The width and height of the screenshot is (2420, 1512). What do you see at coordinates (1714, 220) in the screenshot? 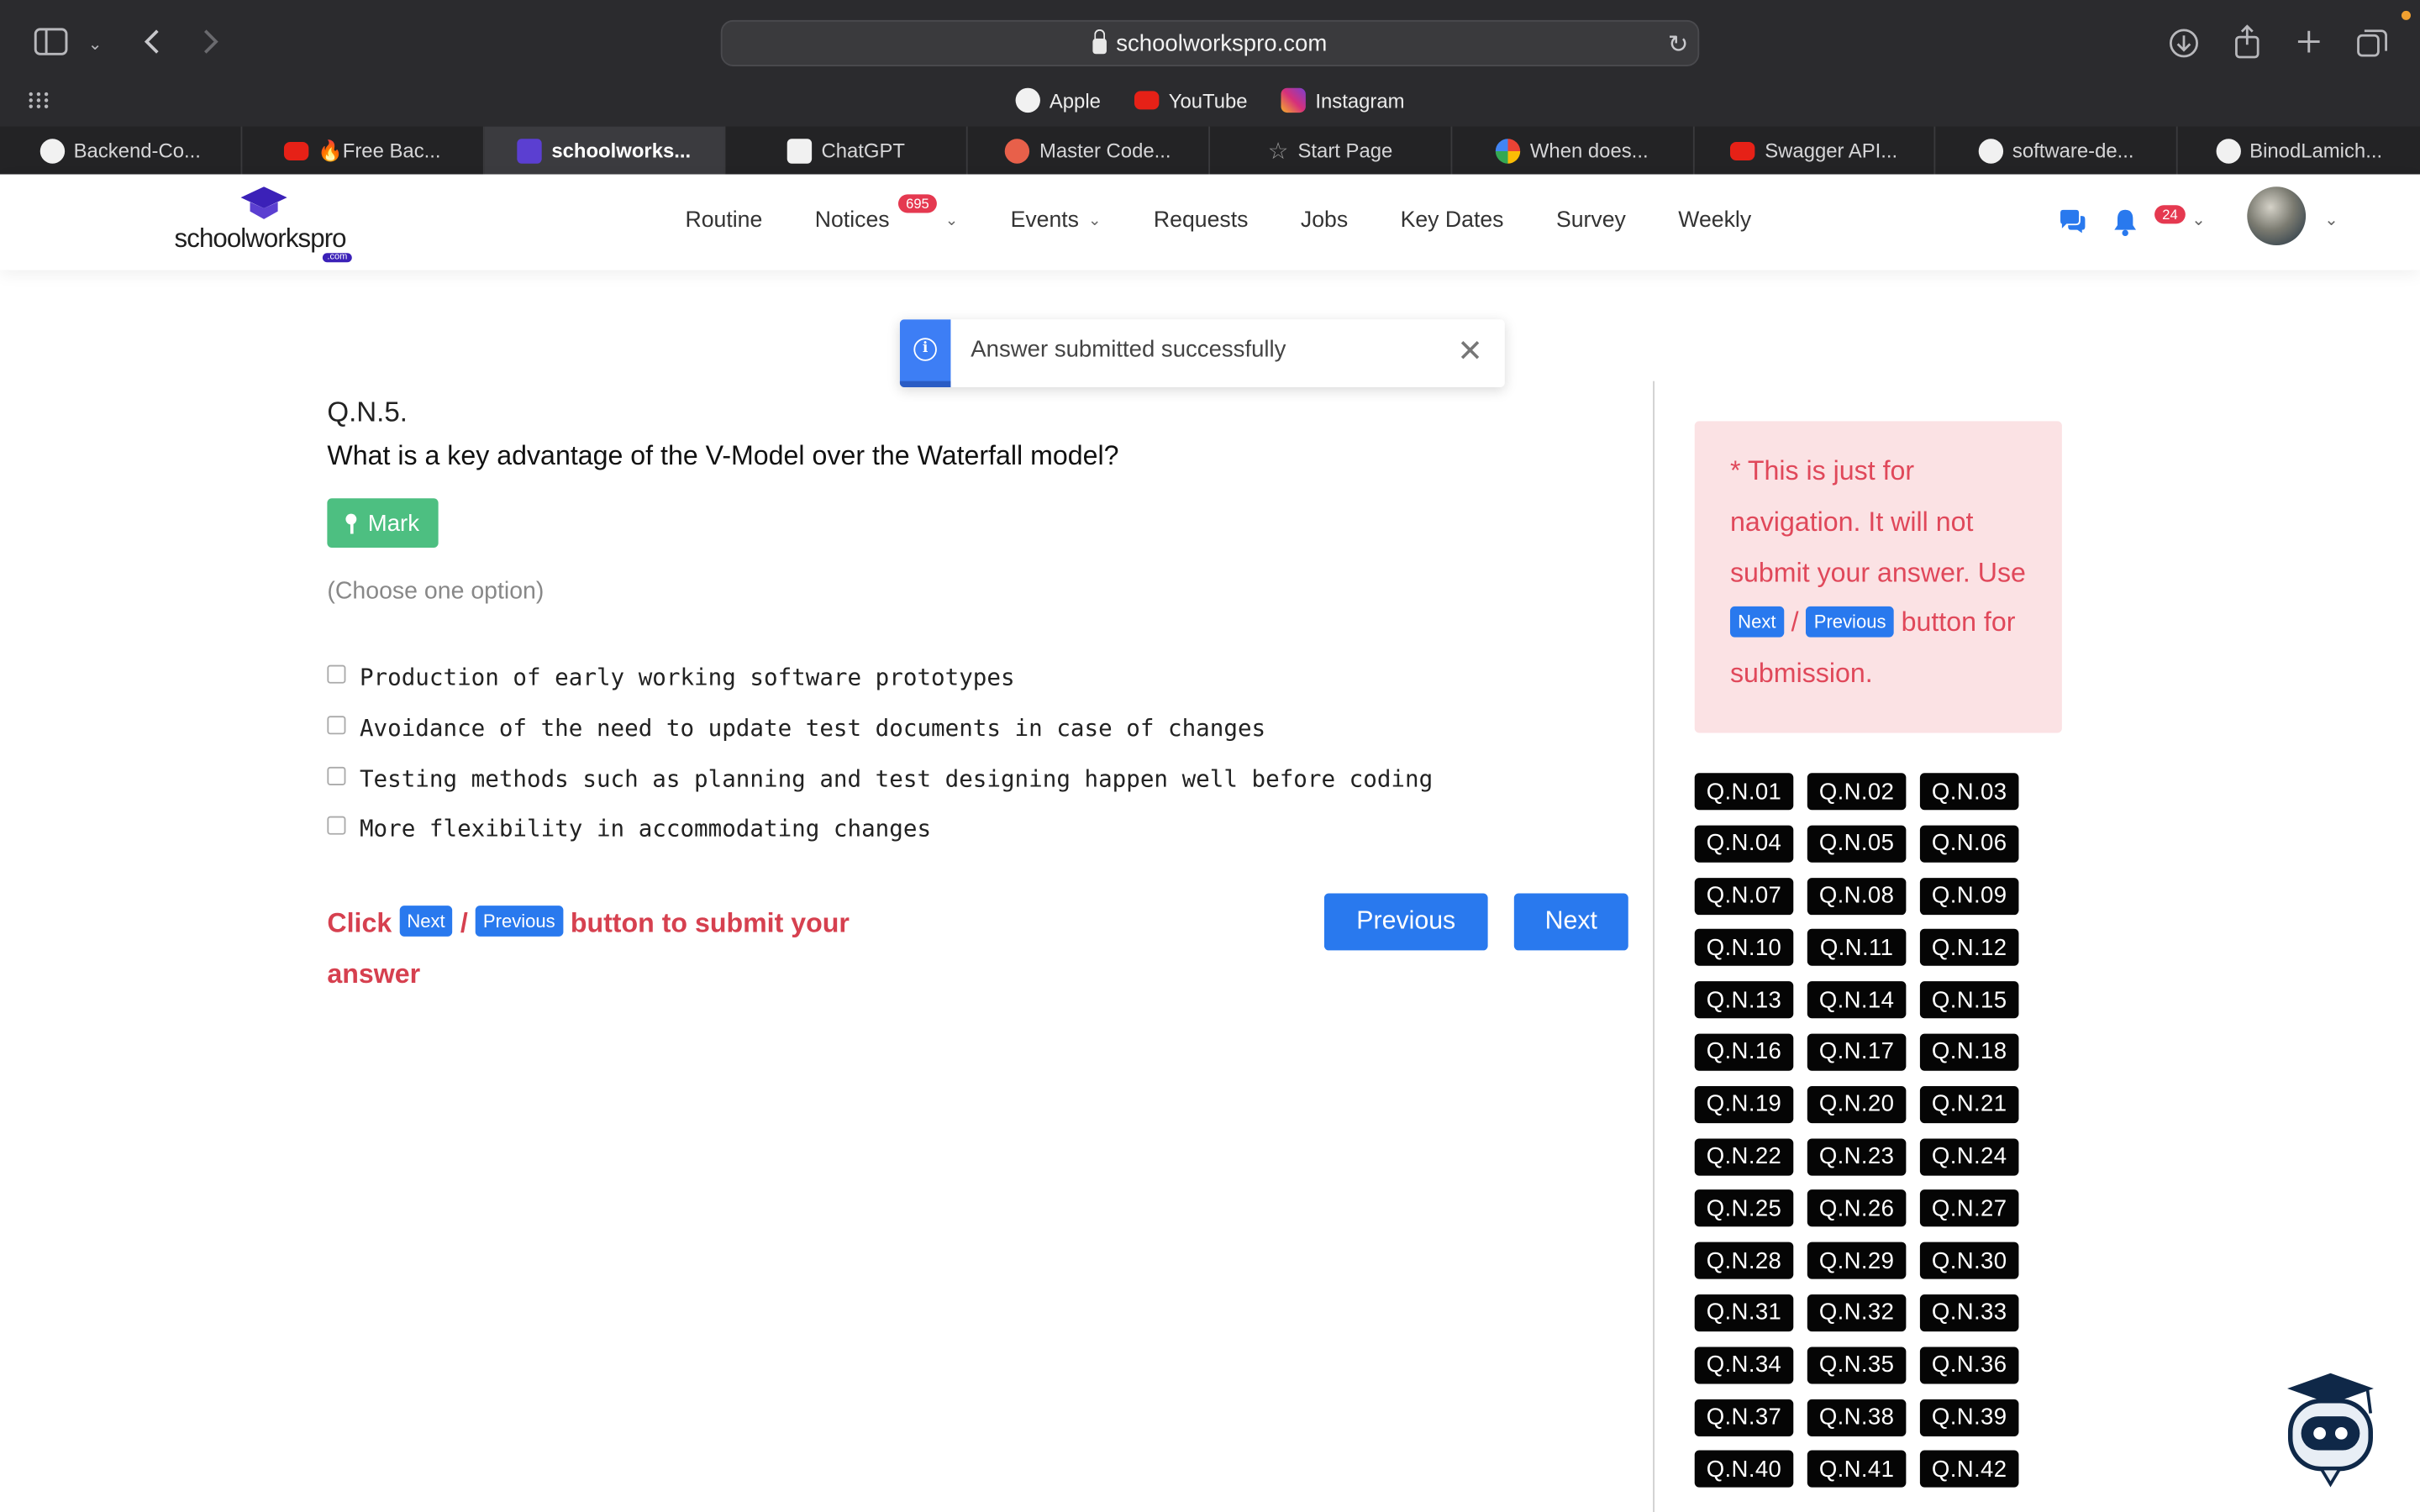
I see `nav-weekly: Weekly` at bounding box center [1714, 220].